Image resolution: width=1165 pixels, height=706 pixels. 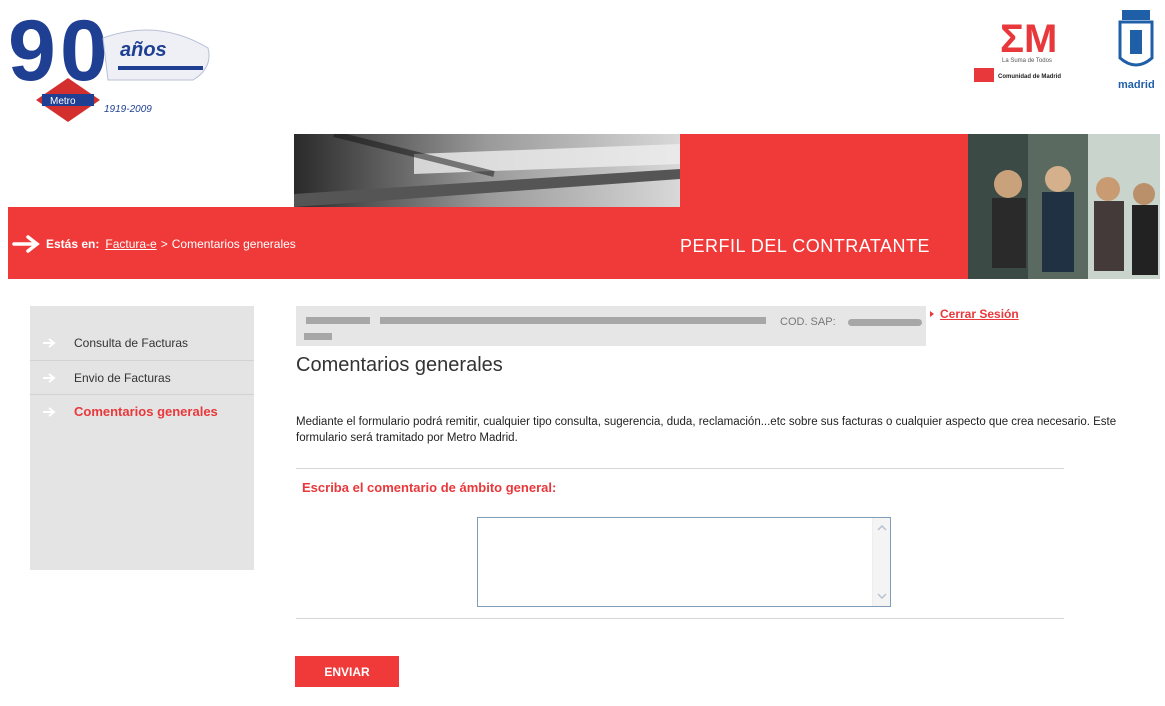 What do you see at coordinates (824, 170) in the screenshot?
I see `banner-red-block` at bounding box center [824, 170].